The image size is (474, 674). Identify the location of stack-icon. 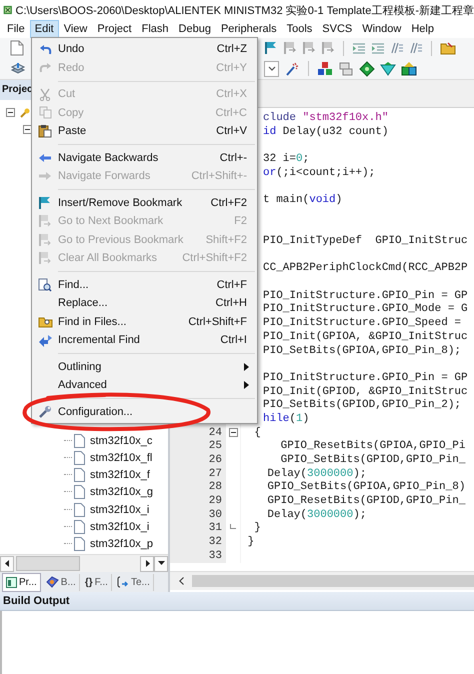
(18, 69).